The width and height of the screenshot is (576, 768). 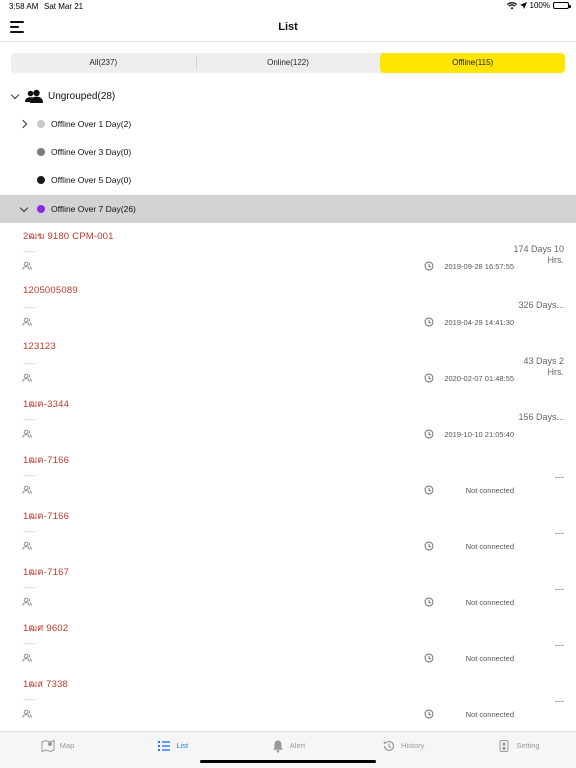 I want to click on group-row-ungrouped: Ungrouped(28), so click(x=288, y=96).